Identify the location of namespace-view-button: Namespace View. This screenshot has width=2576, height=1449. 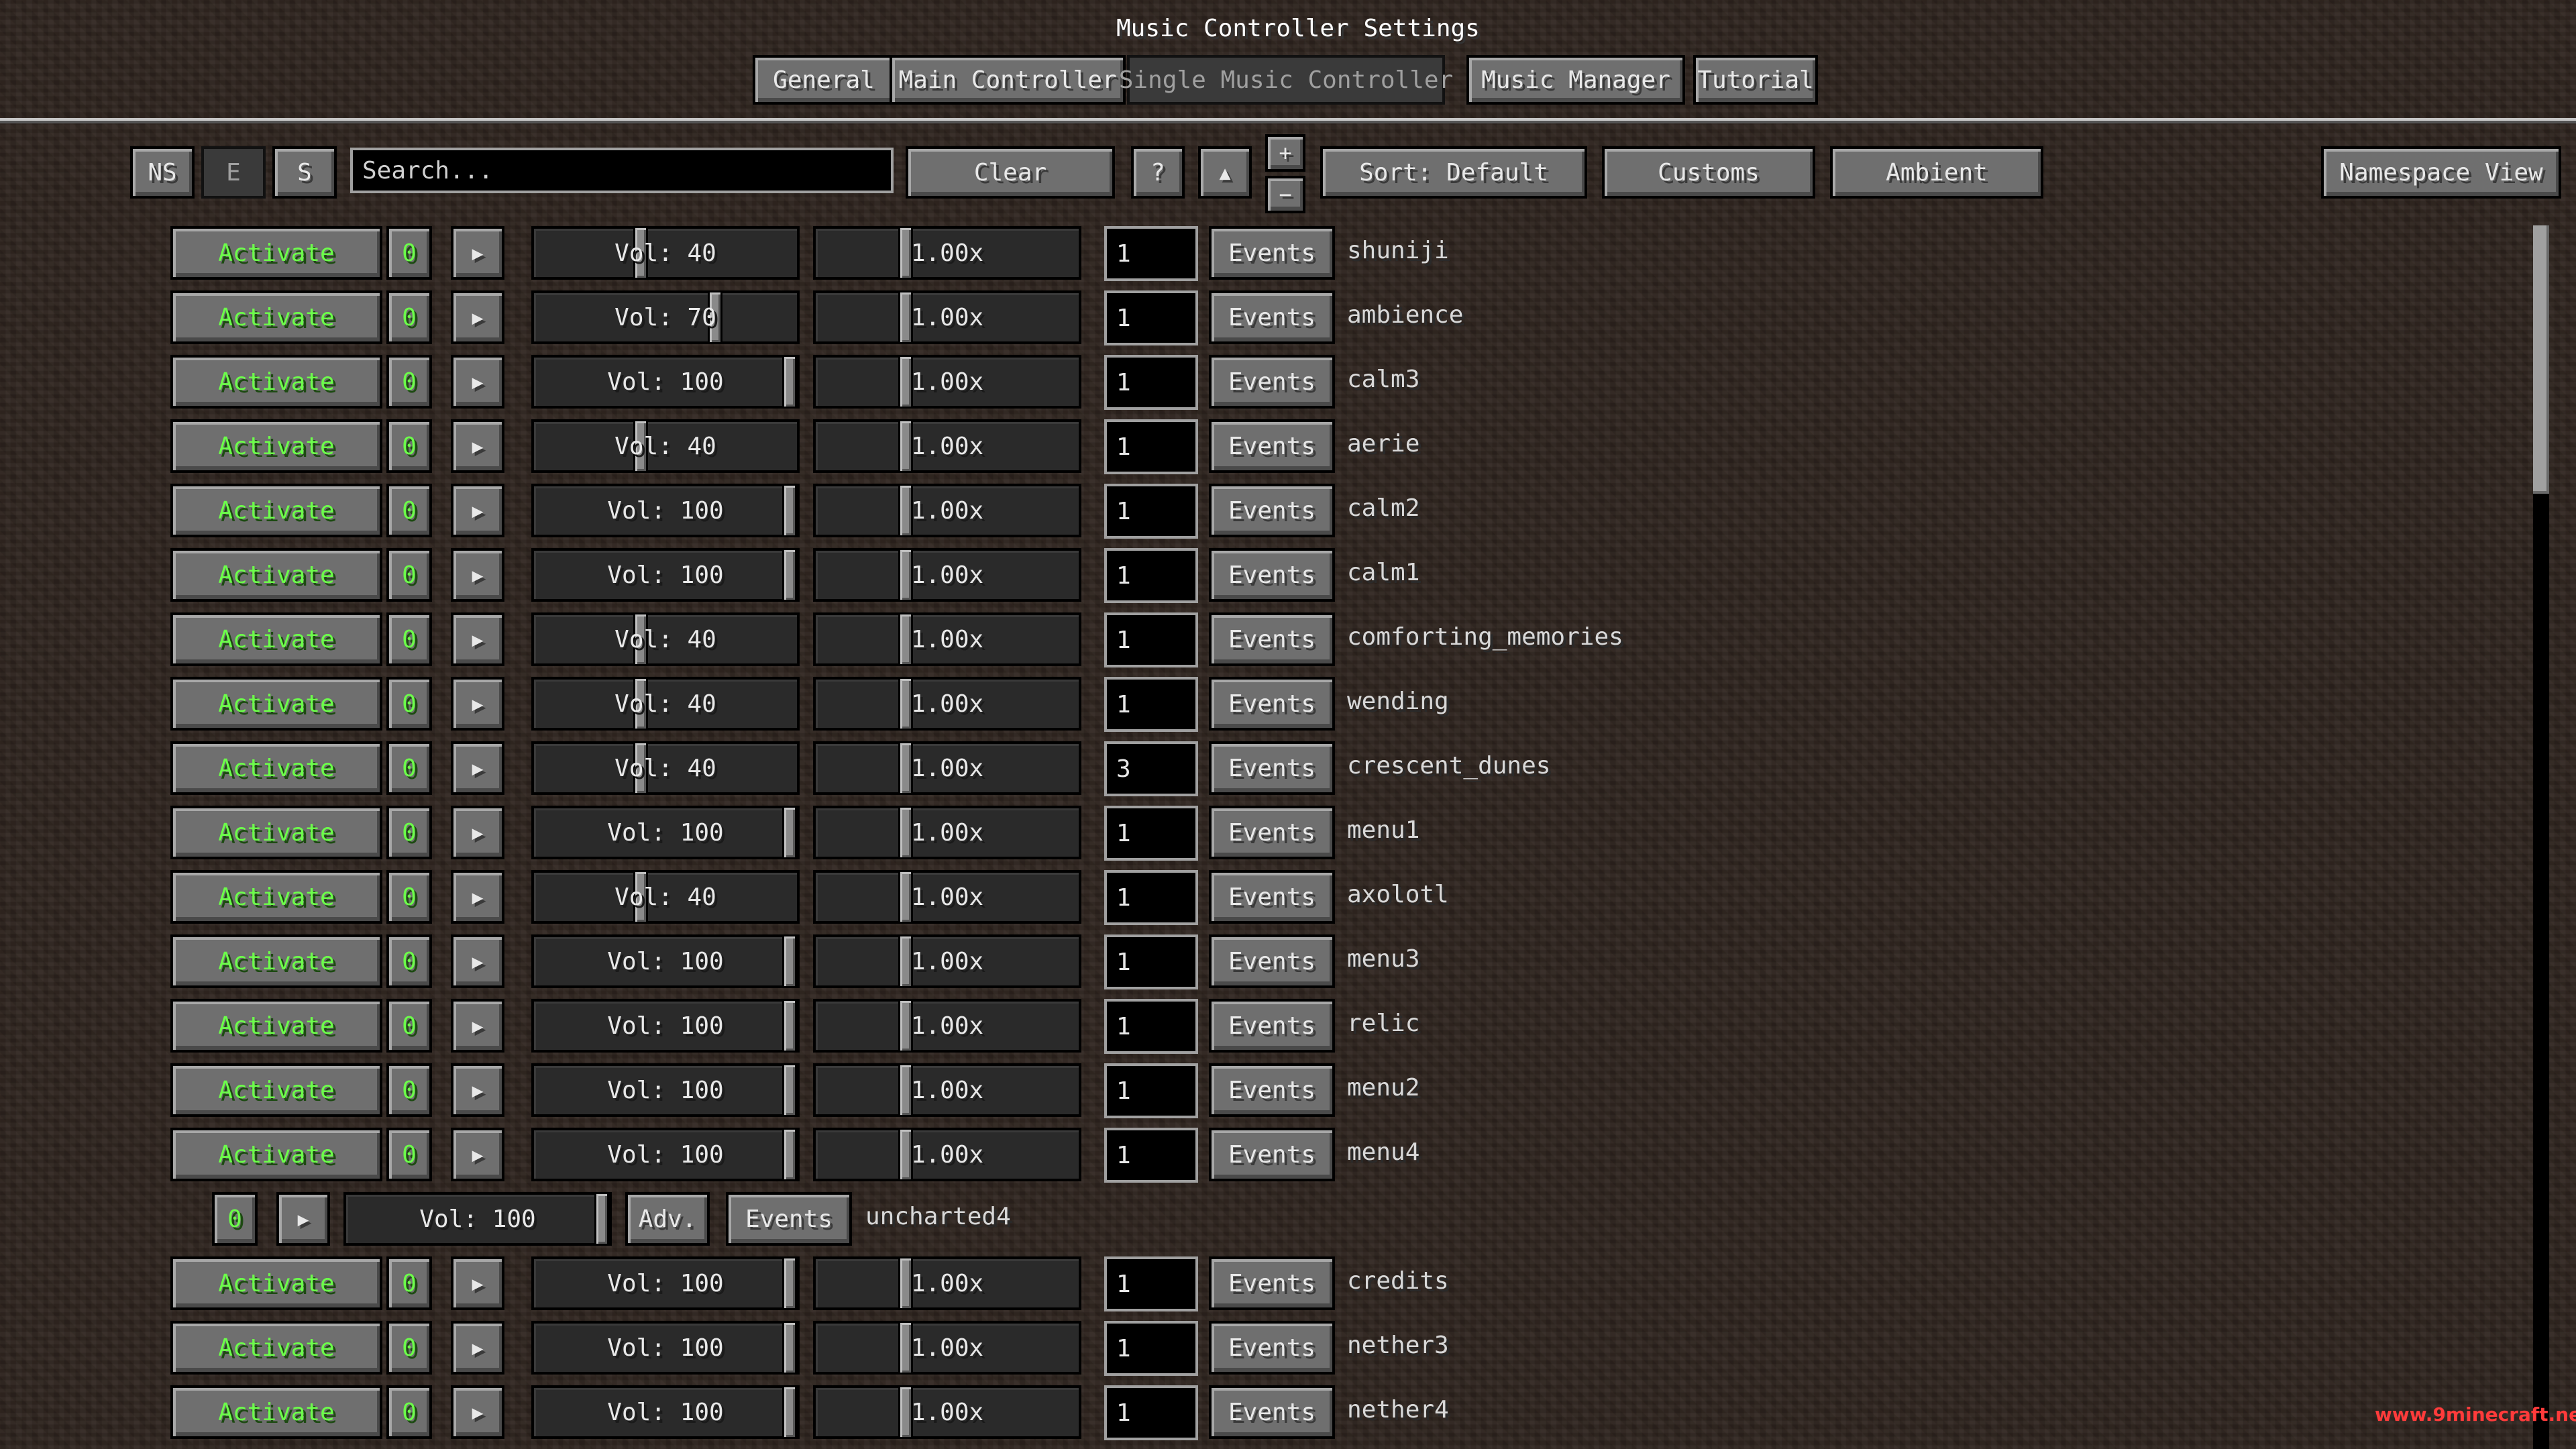
(2441, 172).